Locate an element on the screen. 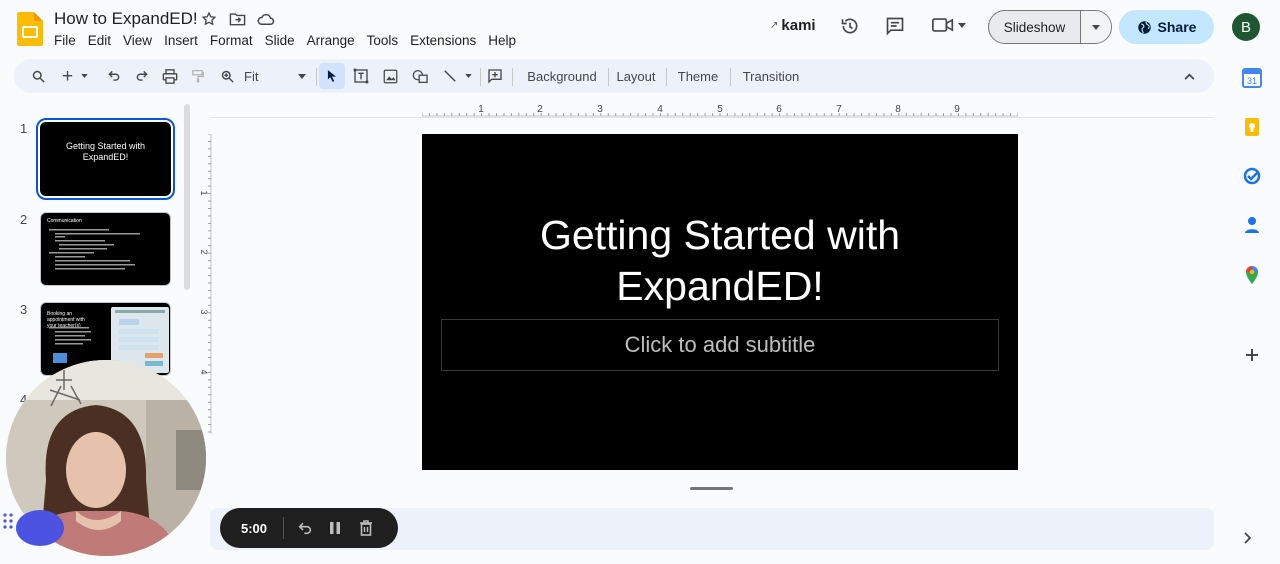  slide-thumbnail-2: Communication is located at coordinates (105, 249).